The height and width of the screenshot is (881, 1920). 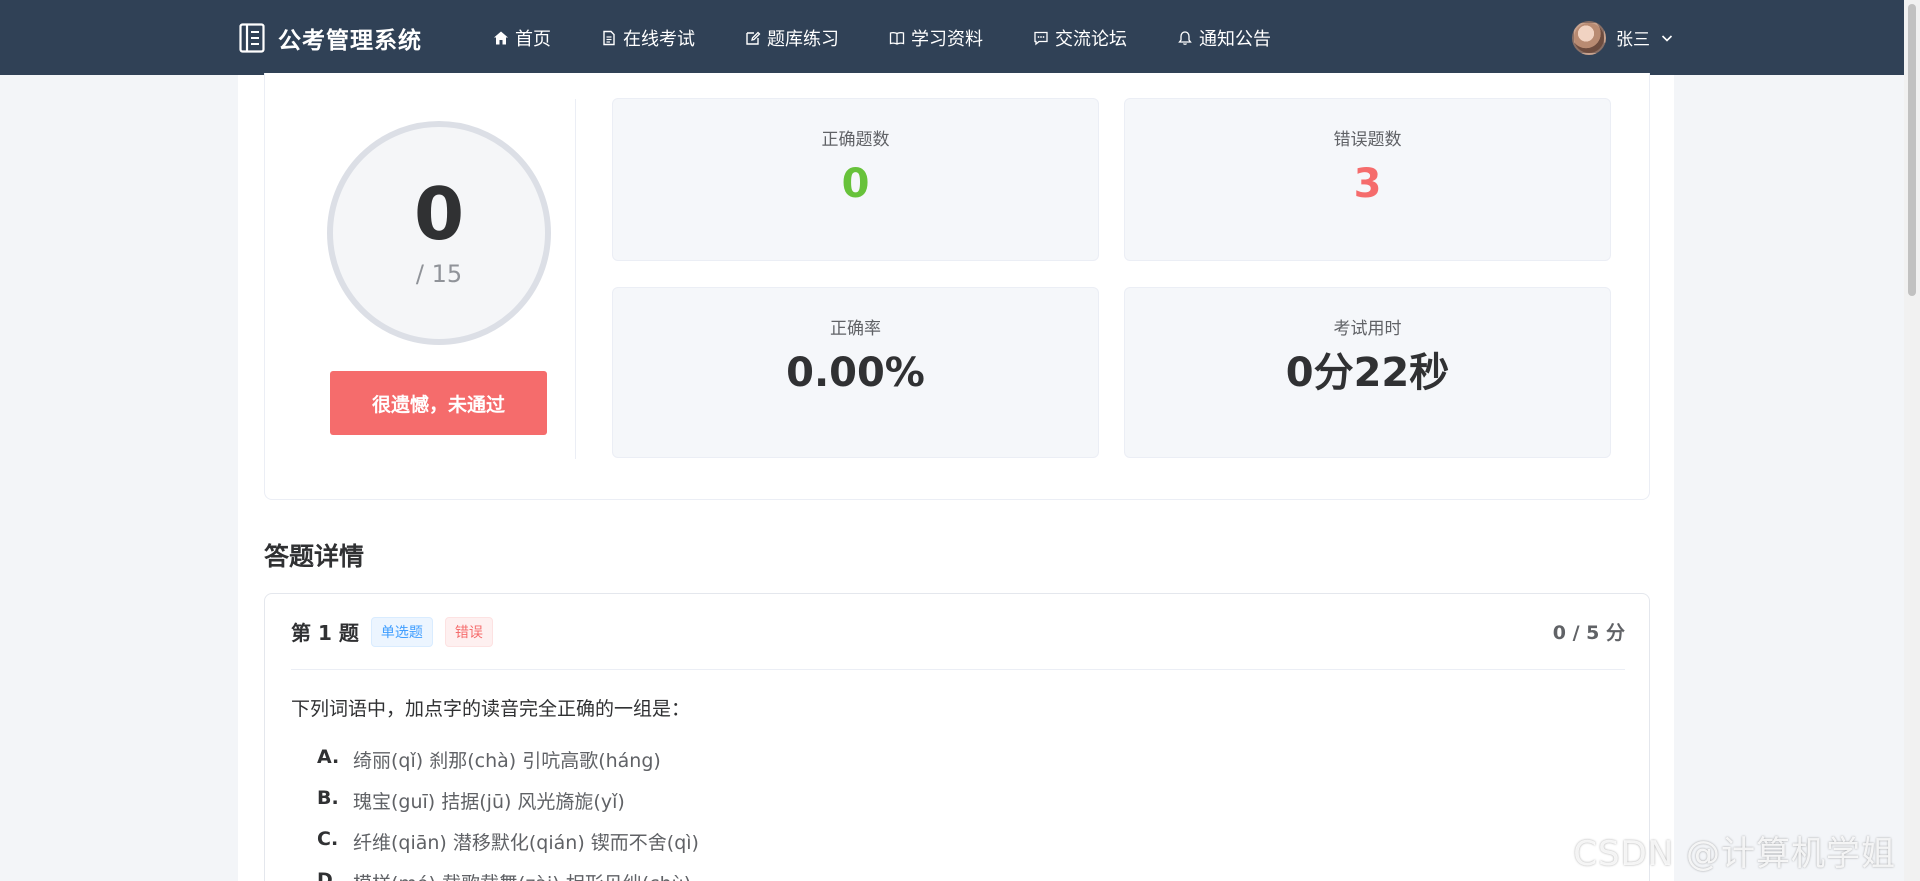 I want to click on option-b: B. 瑰宝(guī) 拮据(jū) 风光旖旎(yǐ), so click(x=471, y=800).